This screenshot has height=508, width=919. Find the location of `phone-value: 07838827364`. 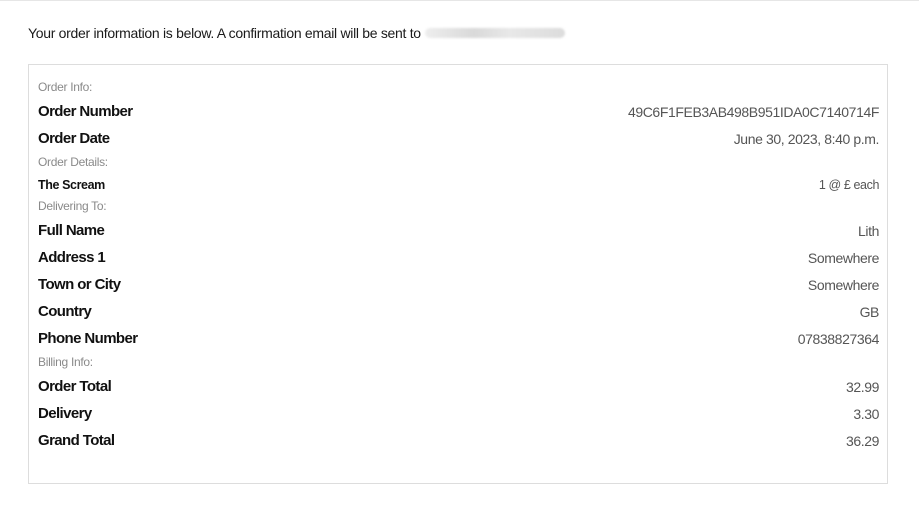

phone-value: 07838827364 is located at coordinates (838, 338).